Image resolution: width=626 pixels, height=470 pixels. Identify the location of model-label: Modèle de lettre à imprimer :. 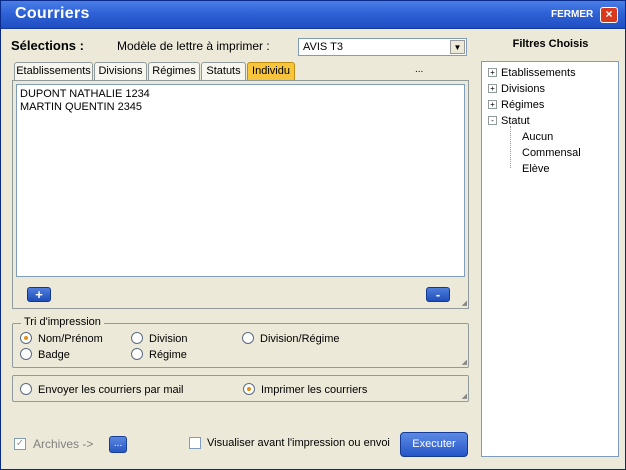
(193, 46).